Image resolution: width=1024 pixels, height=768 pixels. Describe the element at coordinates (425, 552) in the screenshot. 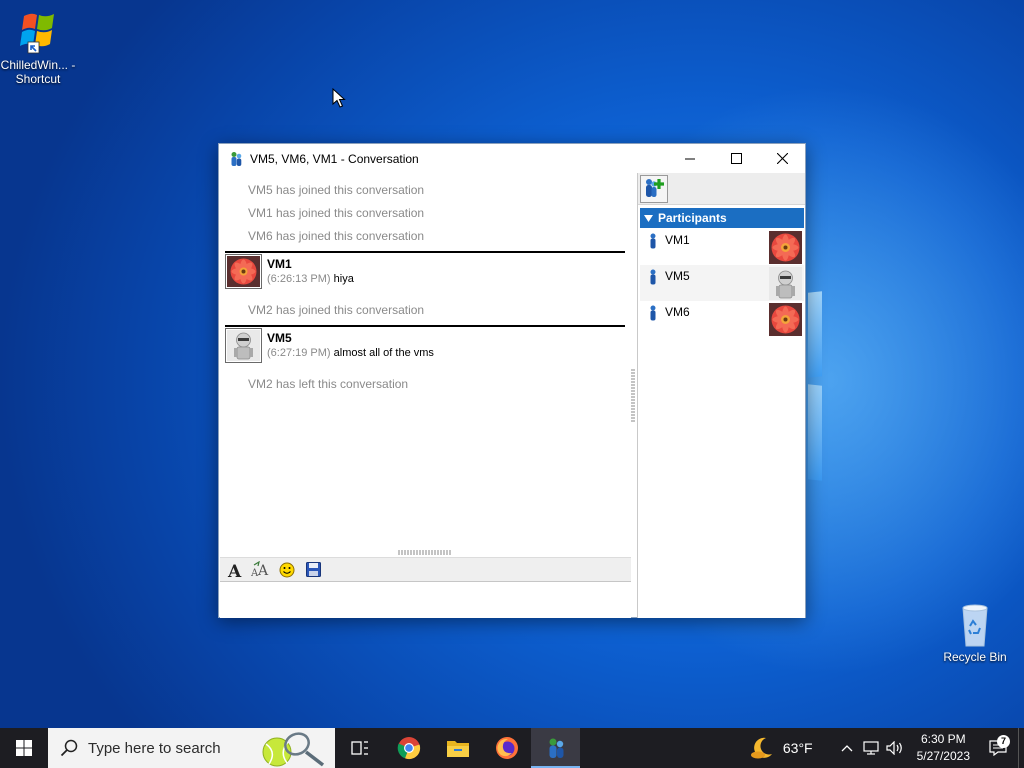

I see `horizontal-splitter-handle` at that location.